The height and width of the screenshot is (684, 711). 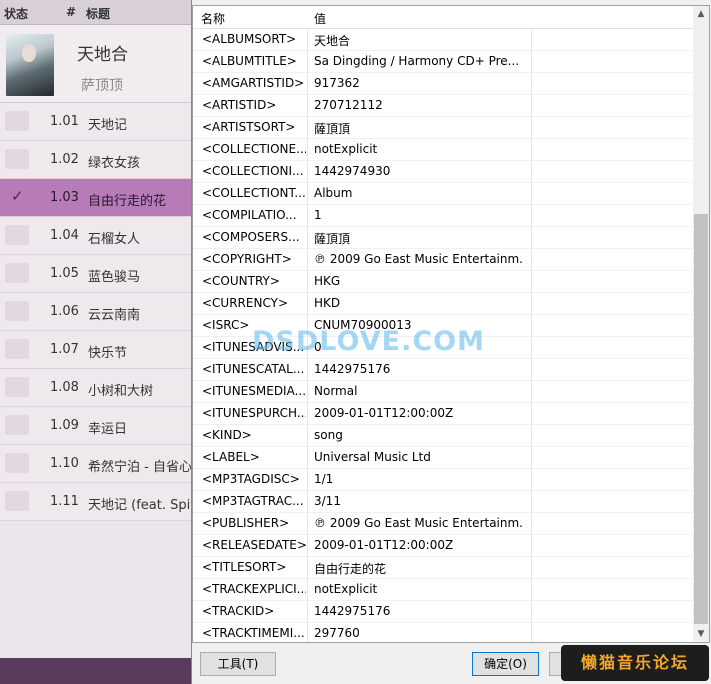 What do you see at coordinates (443, 568) in the screenshot?
I see `tag-row: <TITLESORT> 自由行走的花` at bounding box center [443, 568].